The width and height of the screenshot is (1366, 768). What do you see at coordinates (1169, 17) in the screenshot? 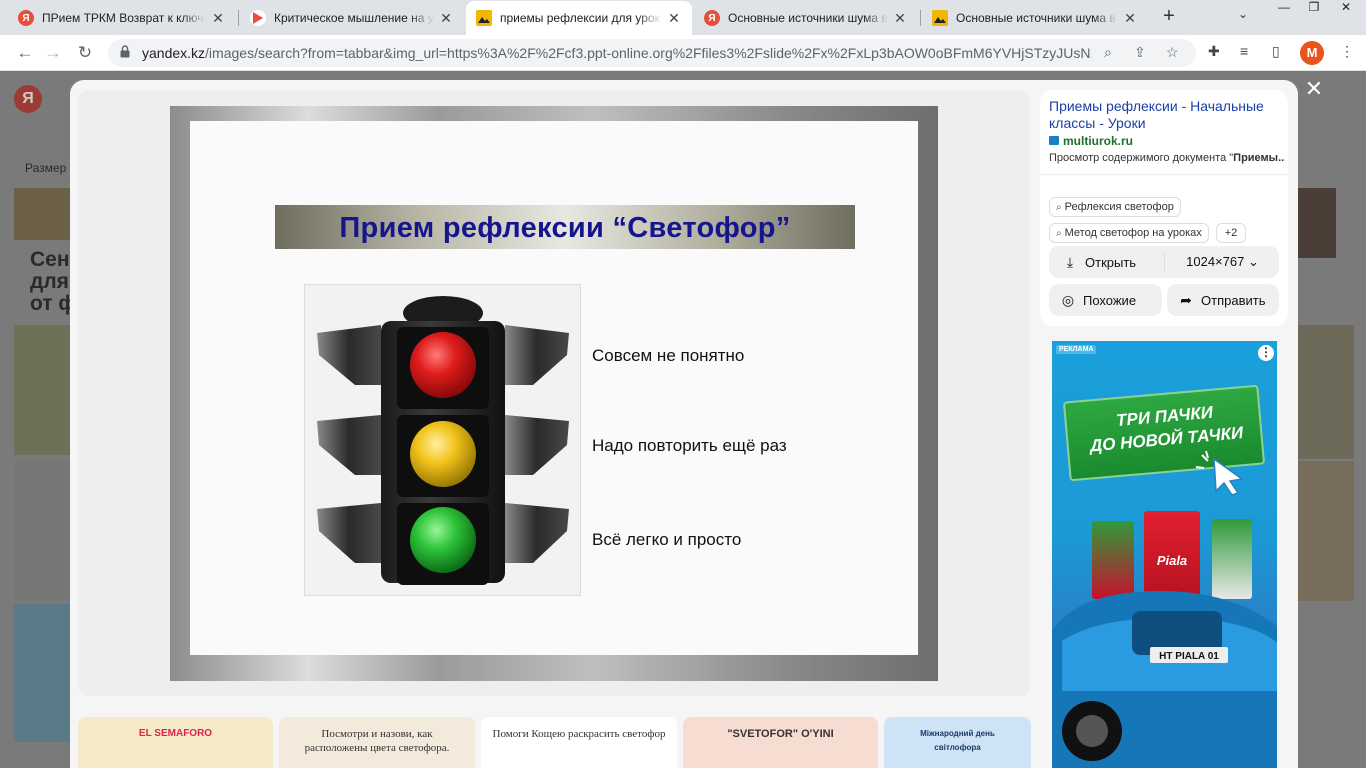
I see `new-tab-icon: +` at bounding box center [1169, 17].